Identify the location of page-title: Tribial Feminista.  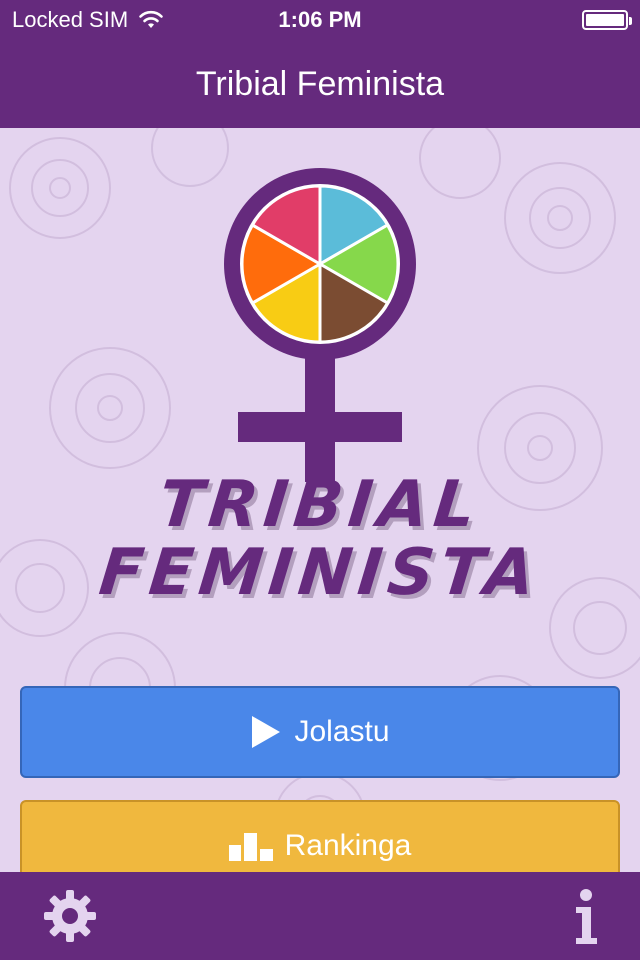
(320, 83).